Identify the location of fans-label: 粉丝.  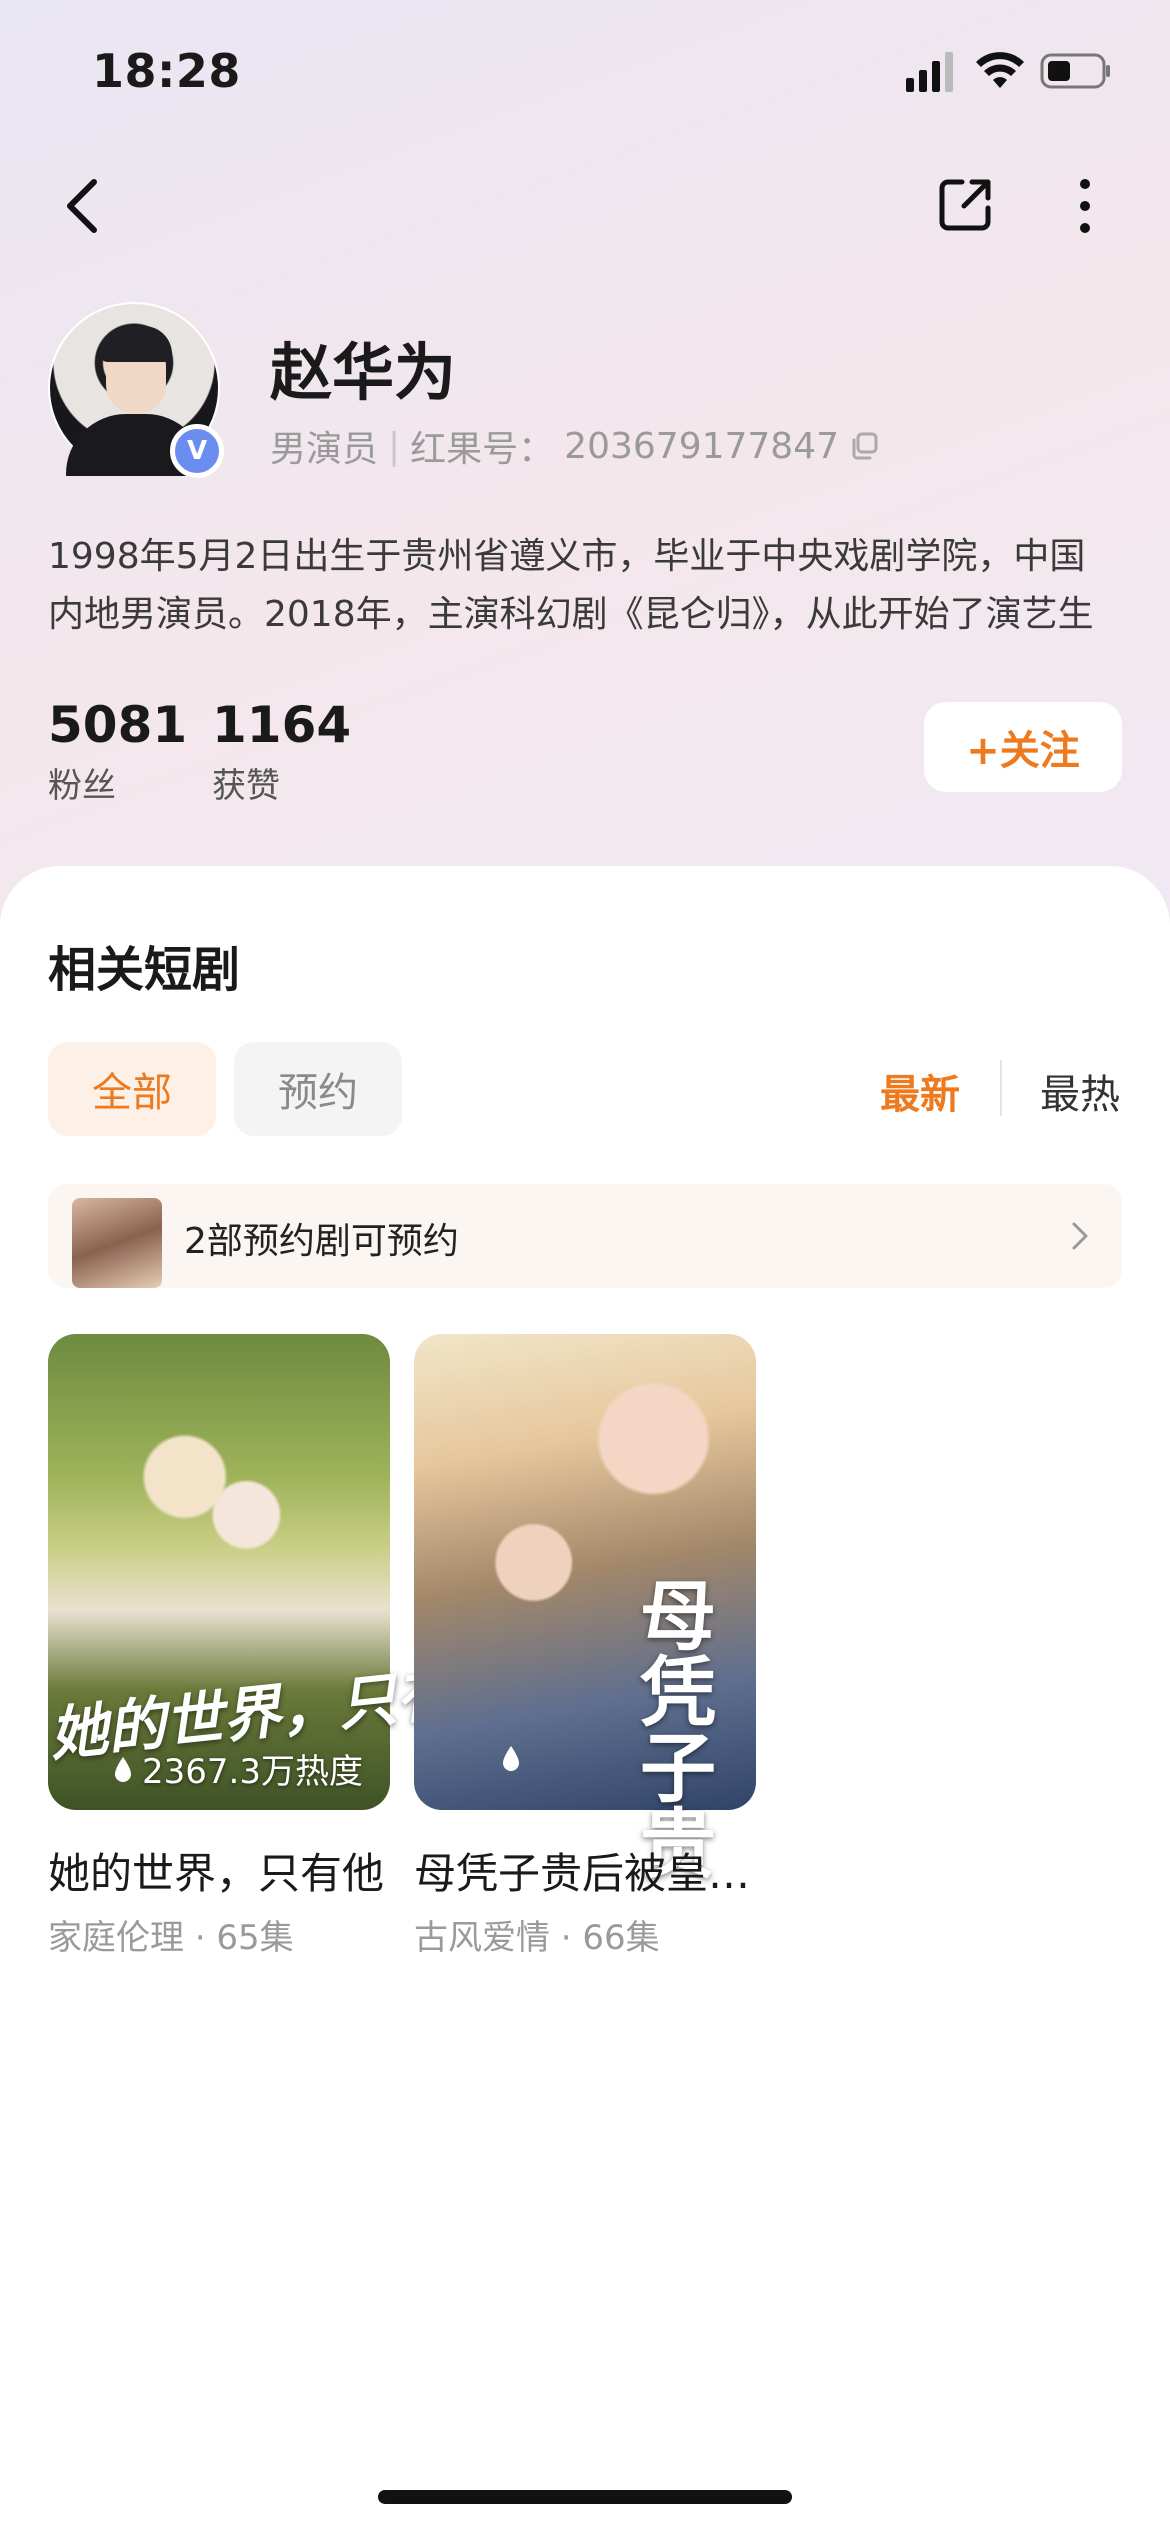
(82, 782).